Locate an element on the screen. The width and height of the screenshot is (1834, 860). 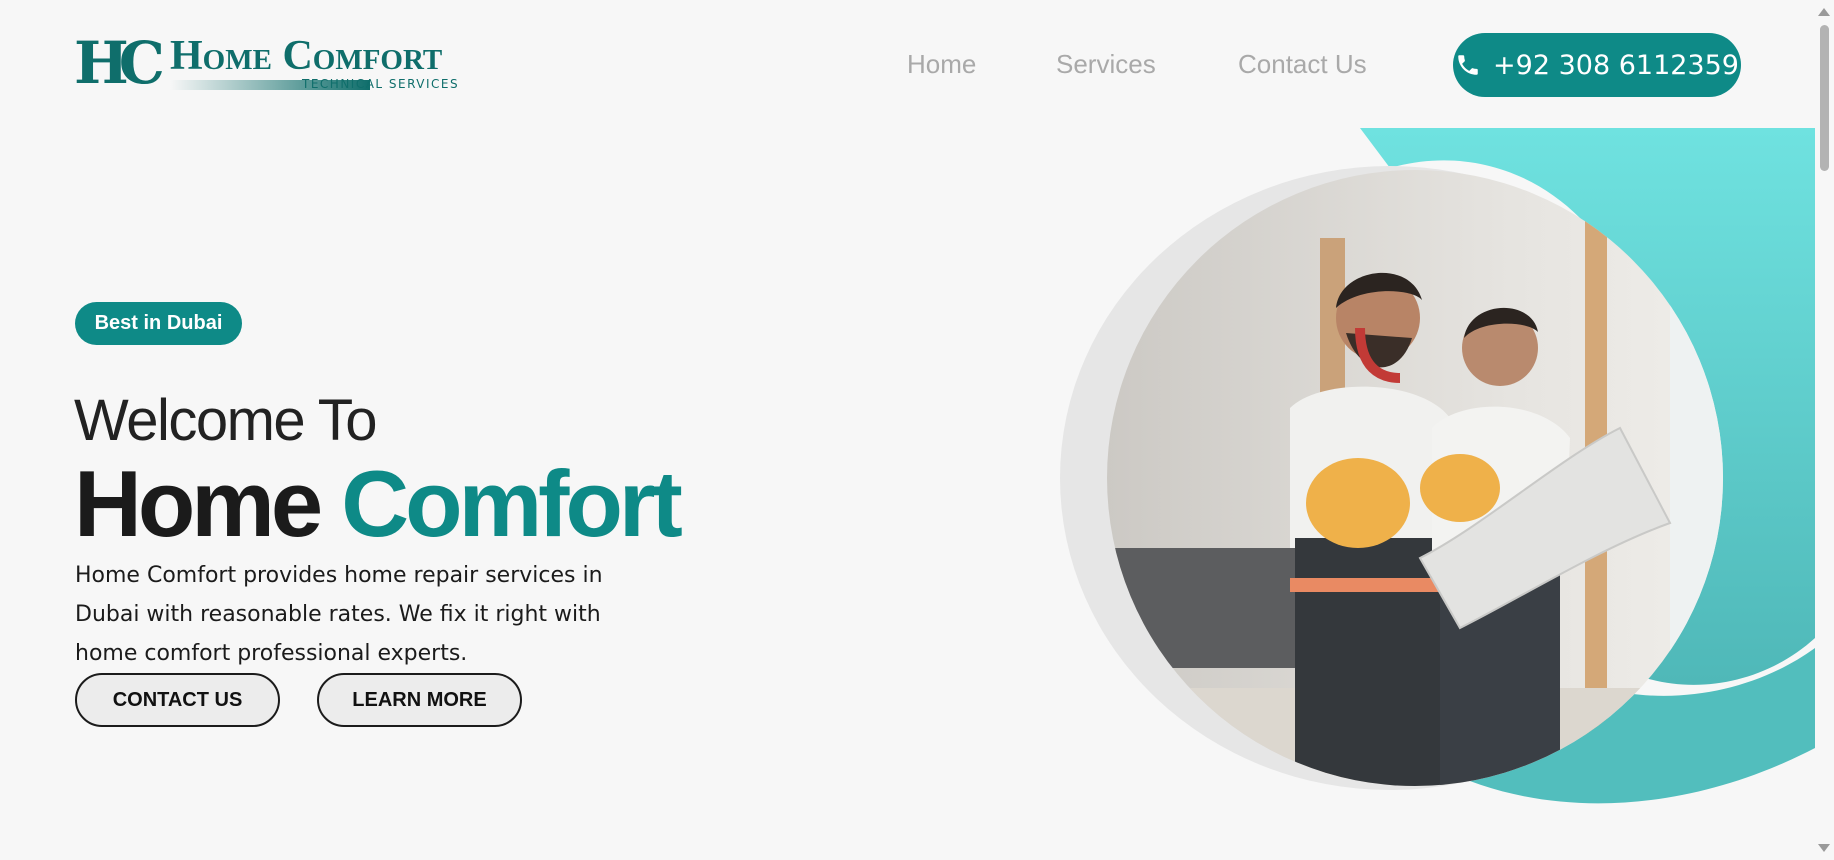
nav-services: Services is located at coordinates (1106, 64).